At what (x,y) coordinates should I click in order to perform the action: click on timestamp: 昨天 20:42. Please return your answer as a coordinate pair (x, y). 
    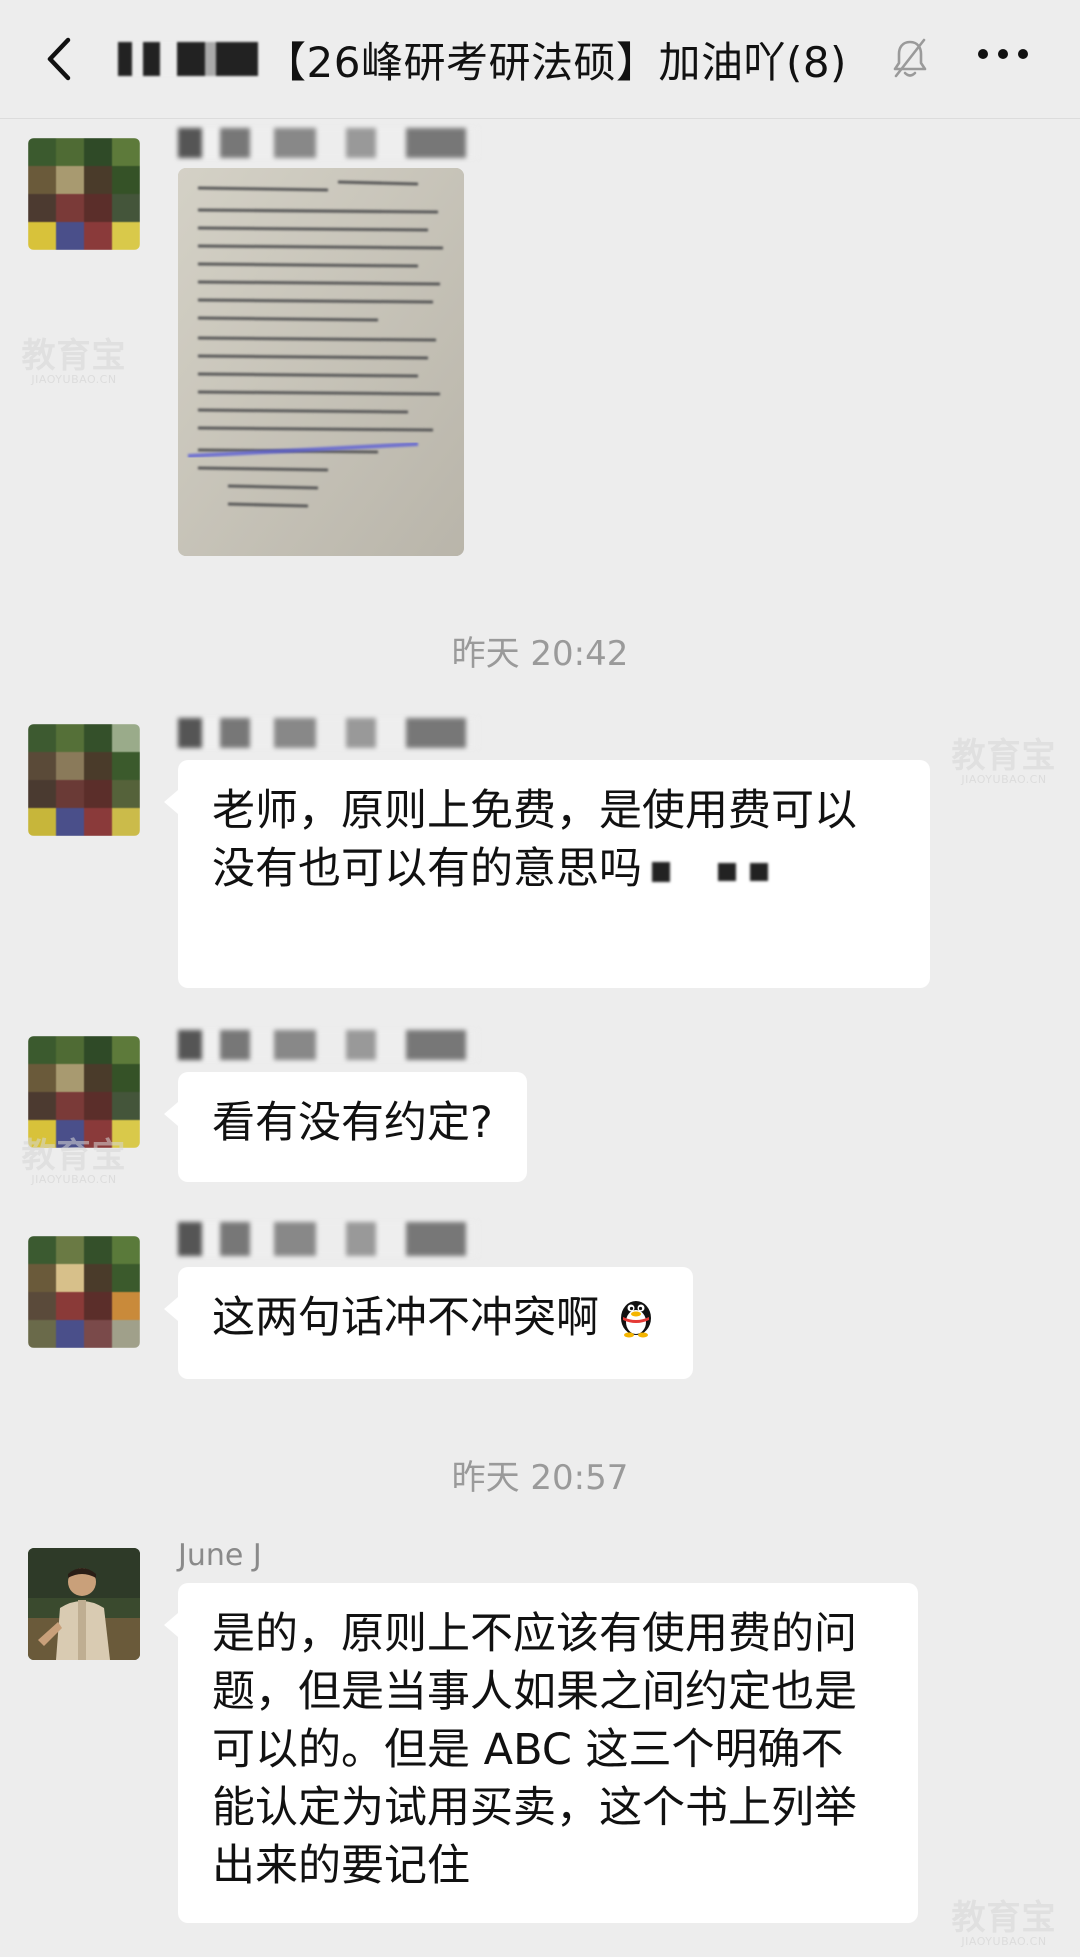
    Looking at the image, I should click on (540, 654).